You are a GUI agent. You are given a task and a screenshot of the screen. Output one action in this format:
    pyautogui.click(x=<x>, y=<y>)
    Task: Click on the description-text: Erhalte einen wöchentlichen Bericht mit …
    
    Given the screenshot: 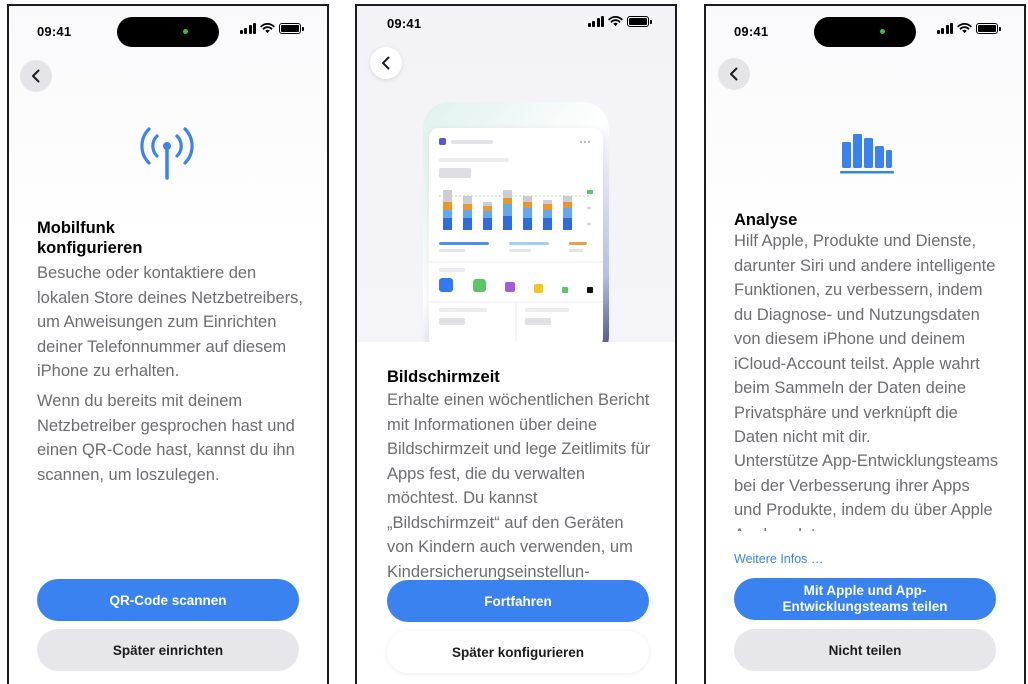 What is the action you would take?
    pyautogui.click(x=519, y=486)
    